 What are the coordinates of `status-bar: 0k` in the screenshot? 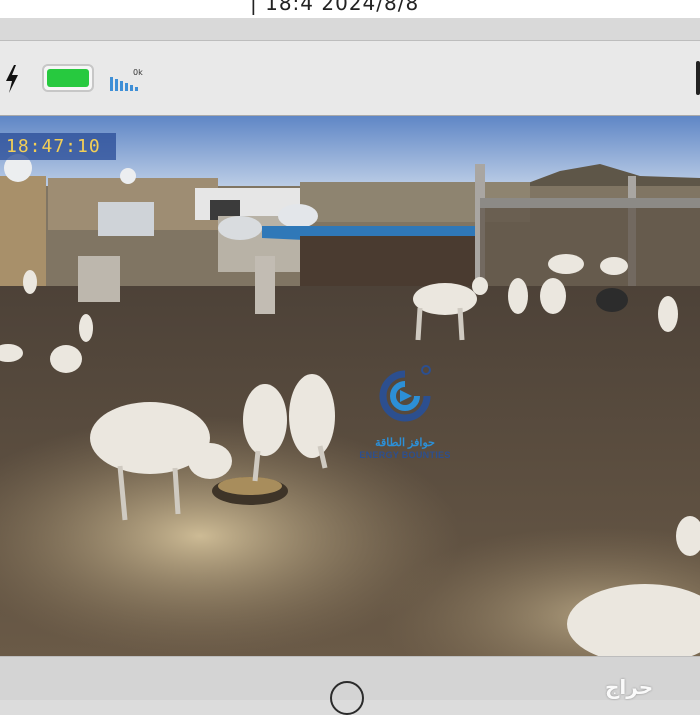 It's located at (350, 78).